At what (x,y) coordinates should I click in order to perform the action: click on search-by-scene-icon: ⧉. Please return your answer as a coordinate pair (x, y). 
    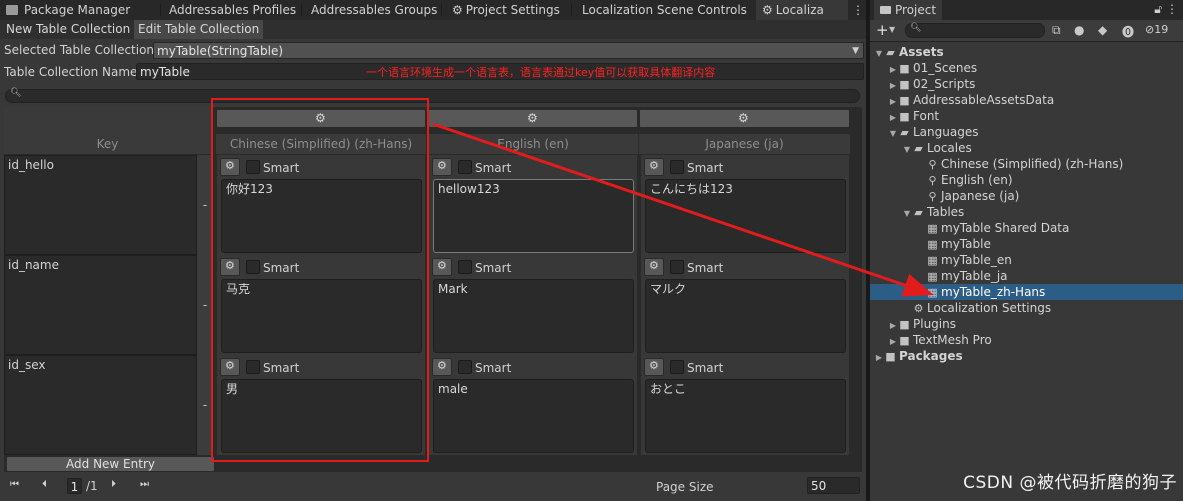
    Looking at the image, I should click on (1056, 30).